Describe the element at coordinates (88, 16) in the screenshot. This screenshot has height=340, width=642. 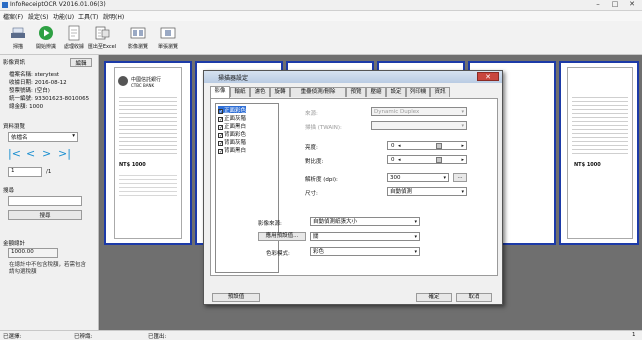
I see `menu-tools: 工具(T)` at that location.